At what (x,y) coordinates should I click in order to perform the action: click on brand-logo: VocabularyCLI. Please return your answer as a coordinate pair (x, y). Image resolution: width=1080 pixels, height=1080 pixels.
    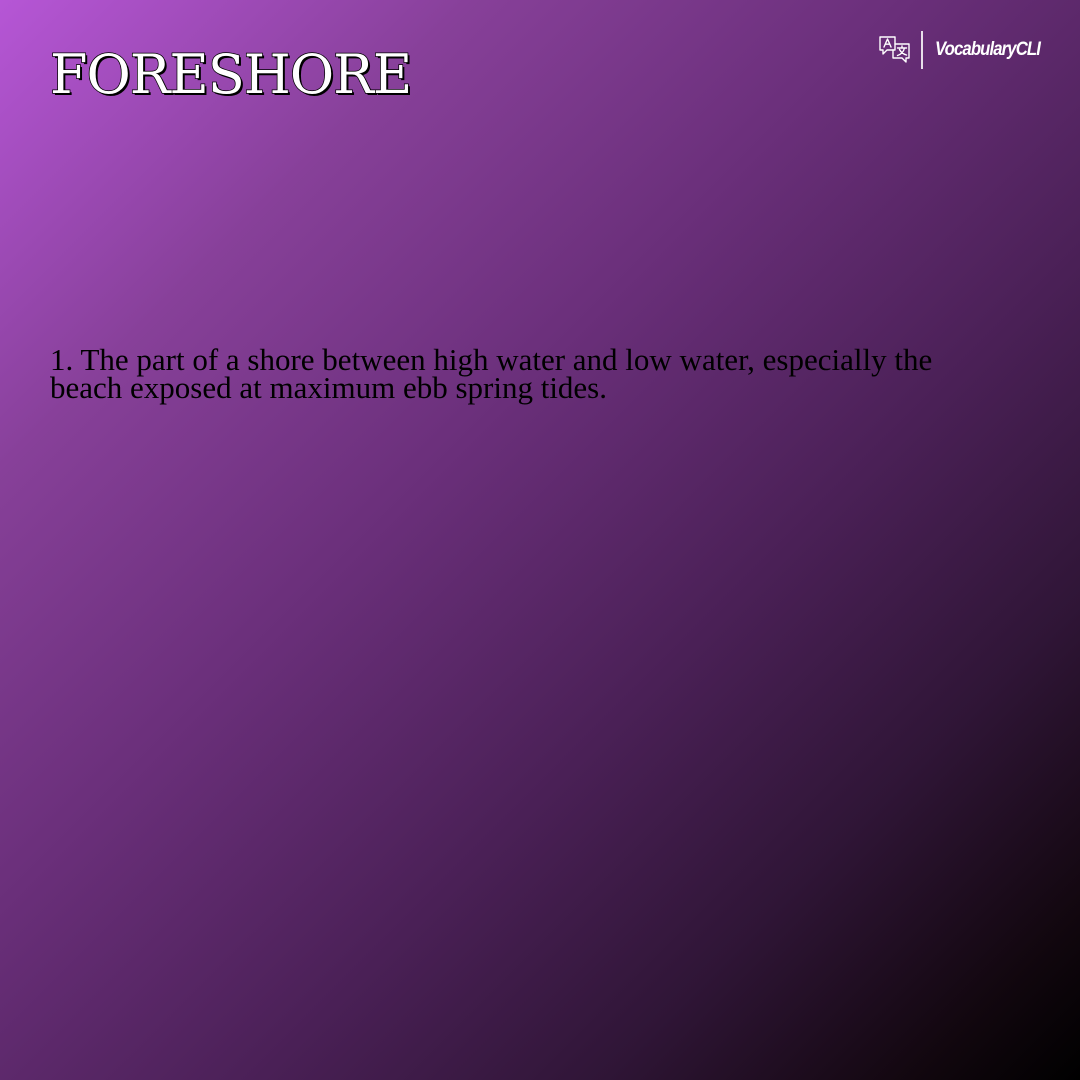
    Looking at the image, I should click on (966, 50).